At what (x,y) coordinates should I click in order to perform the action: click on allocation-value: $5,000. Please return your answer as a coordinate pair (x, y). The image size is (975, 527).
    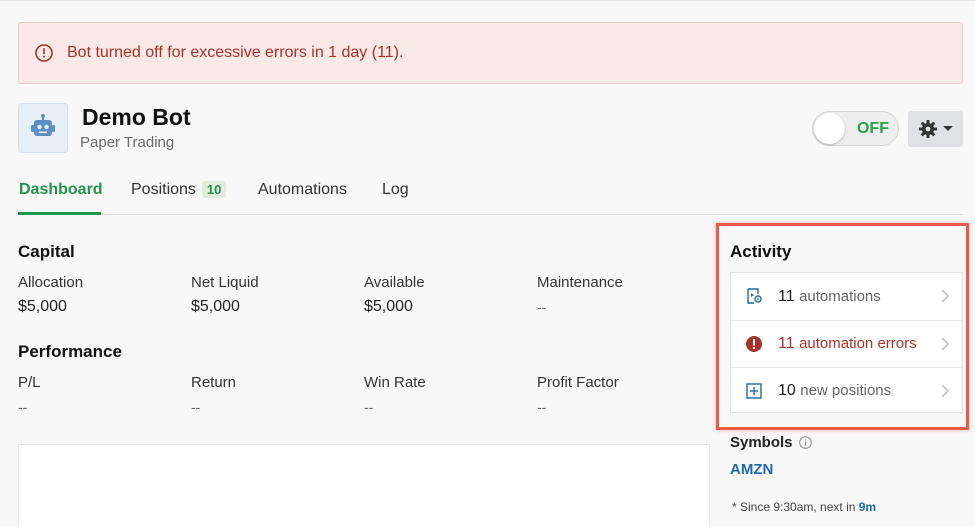
    Looking at the image, I should click on (42, 306).